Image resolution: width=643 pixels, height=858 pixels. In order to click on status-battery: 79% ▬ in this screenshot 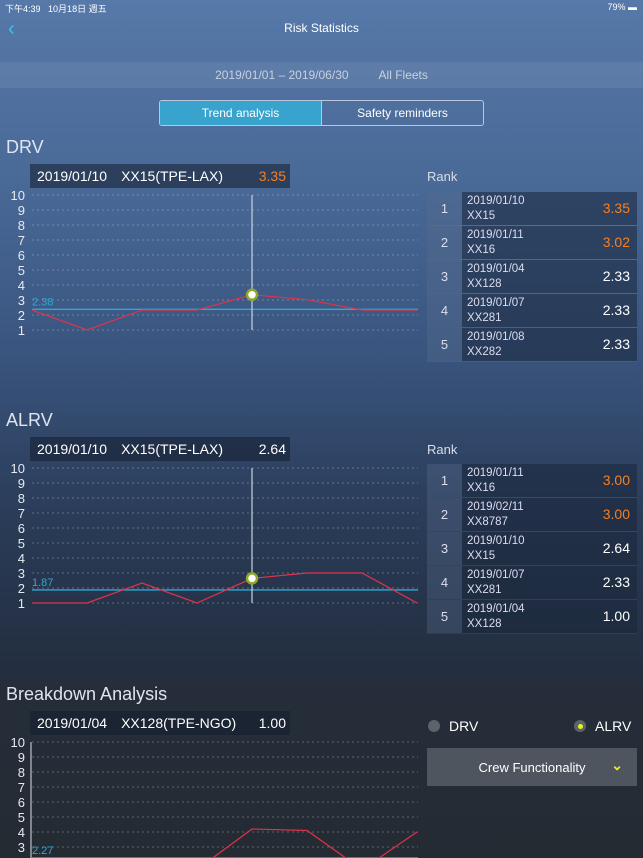, I will do `click(622, 7)`.